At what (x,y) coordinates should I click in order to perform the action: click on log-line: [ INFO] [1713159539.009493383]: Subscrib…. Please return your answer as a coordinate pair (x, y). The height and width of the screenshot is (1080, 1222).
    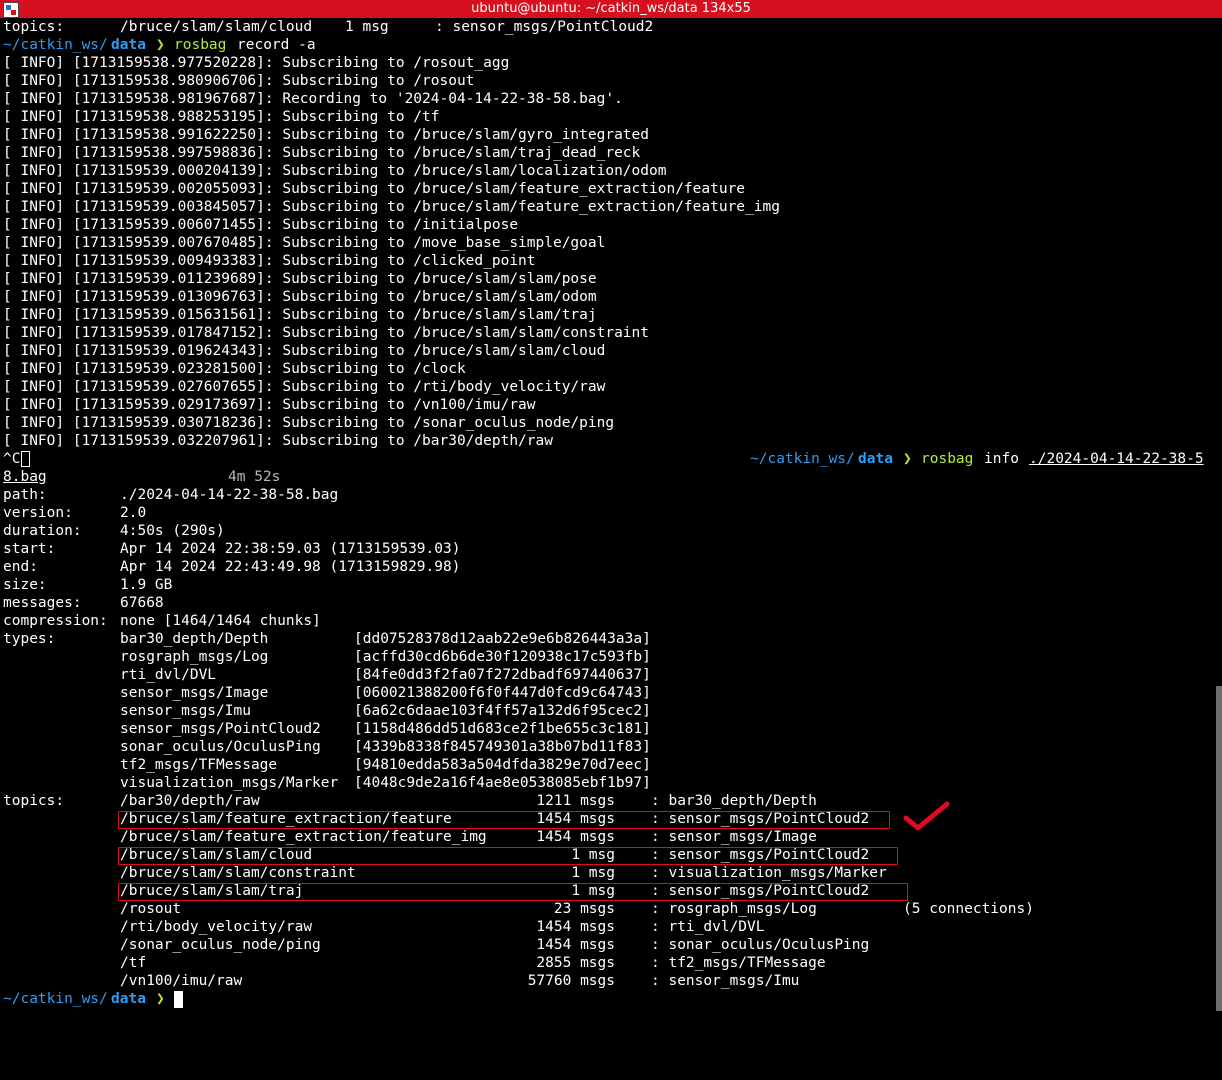
    Looking at the image, I should click on (269, 261).